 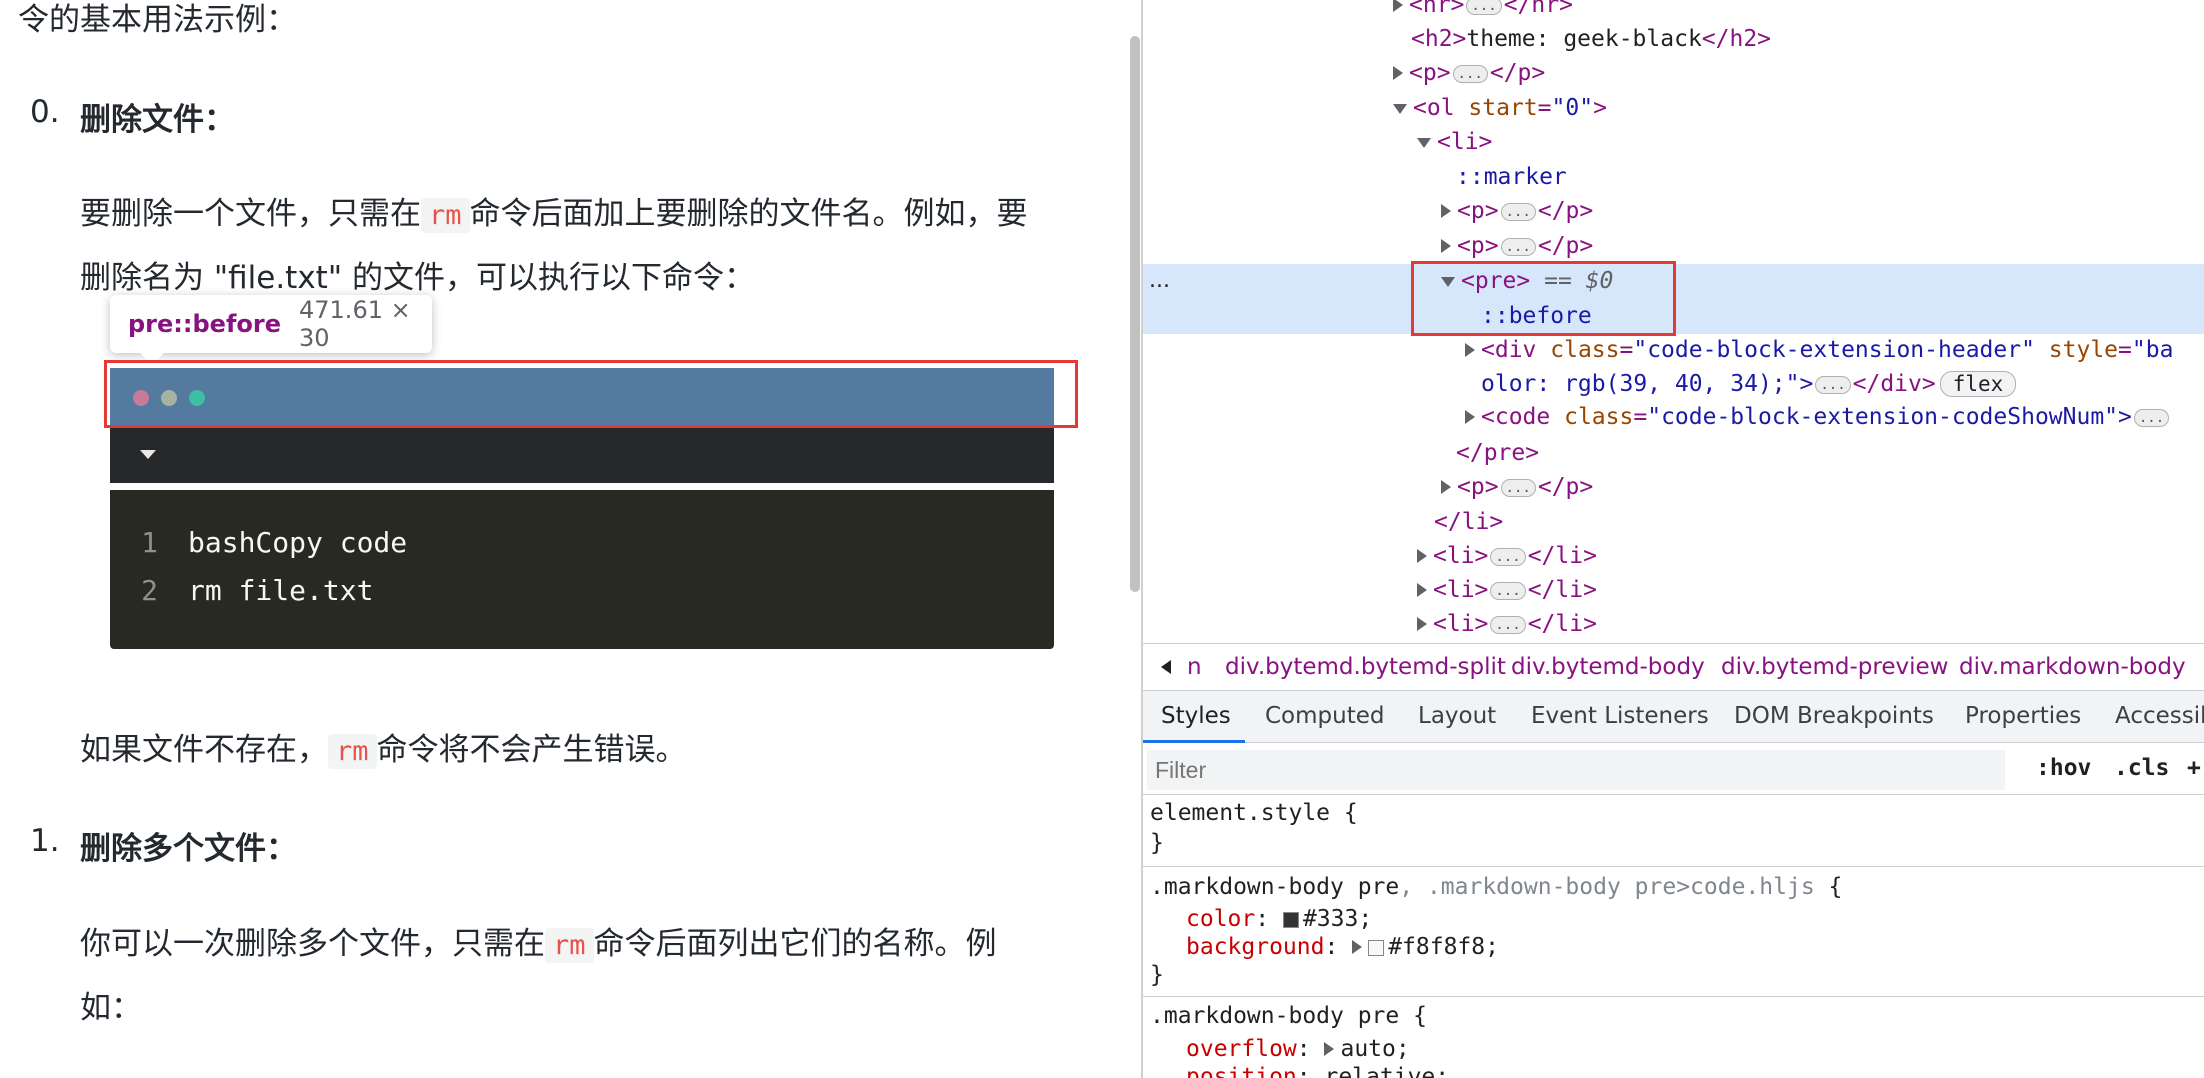 I want to click on hover-state-toggle: :hov, so click(x=2063, y=768).